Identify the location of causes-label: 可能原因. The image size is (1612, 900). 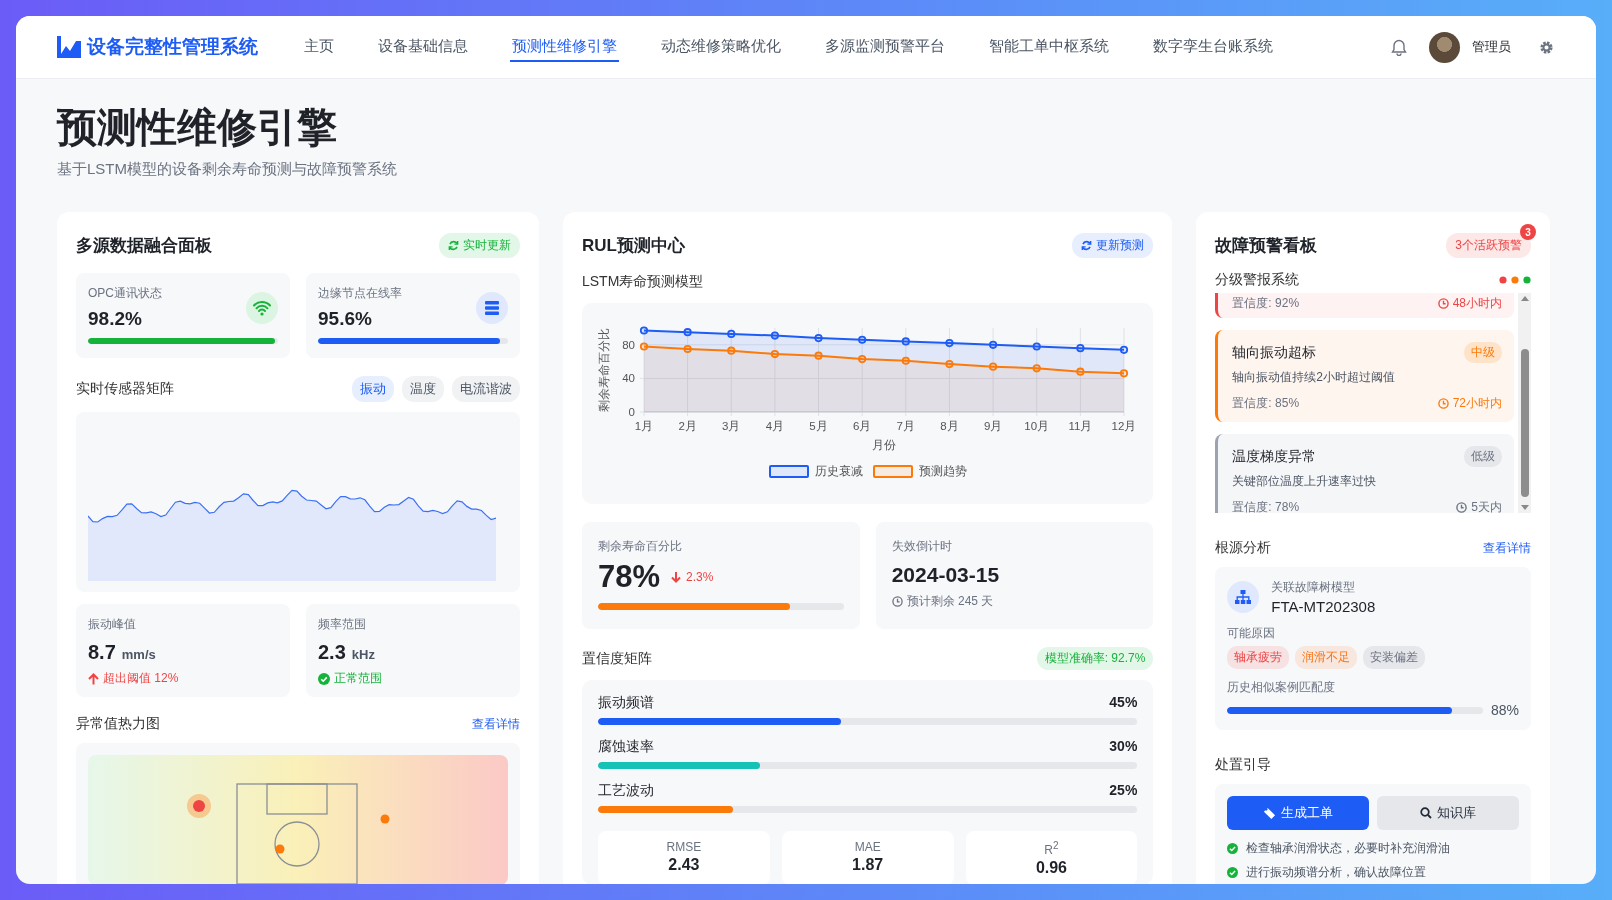
(1252, 633).